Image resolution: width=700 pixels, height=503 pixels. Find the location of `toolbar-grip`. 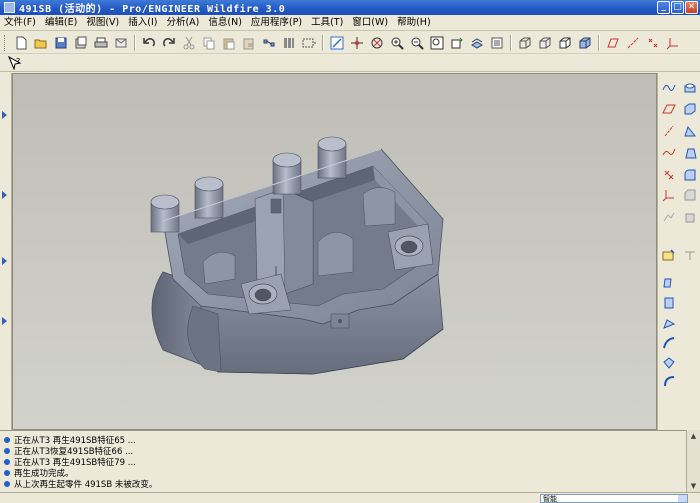

toolbar-grip is located at coordinates (5, 42).